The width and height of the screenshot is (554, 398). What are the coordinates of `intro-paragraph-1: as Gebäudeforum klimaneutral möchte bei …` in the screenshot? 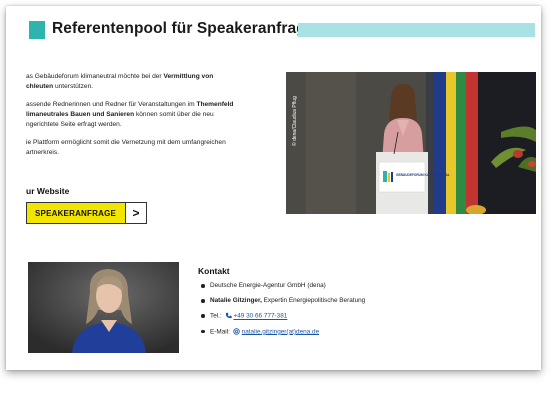 It's located at (120, 81).